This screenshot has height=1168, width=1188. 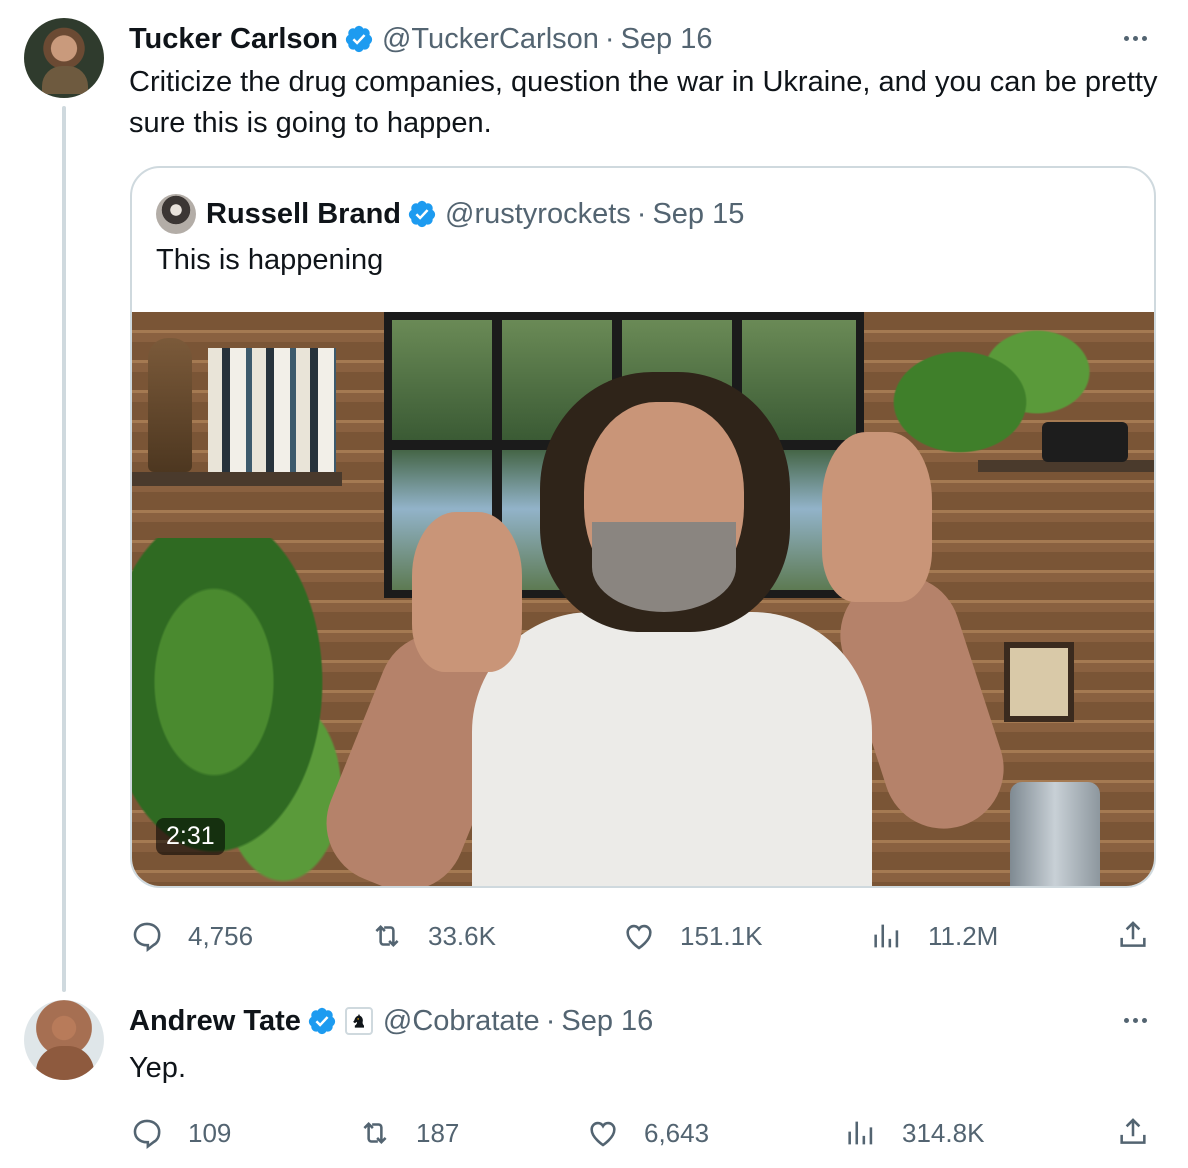 I want to click on tweet-header: Andrew Tate @Cobratate · Sep 16, so click(x=391, y=1021).